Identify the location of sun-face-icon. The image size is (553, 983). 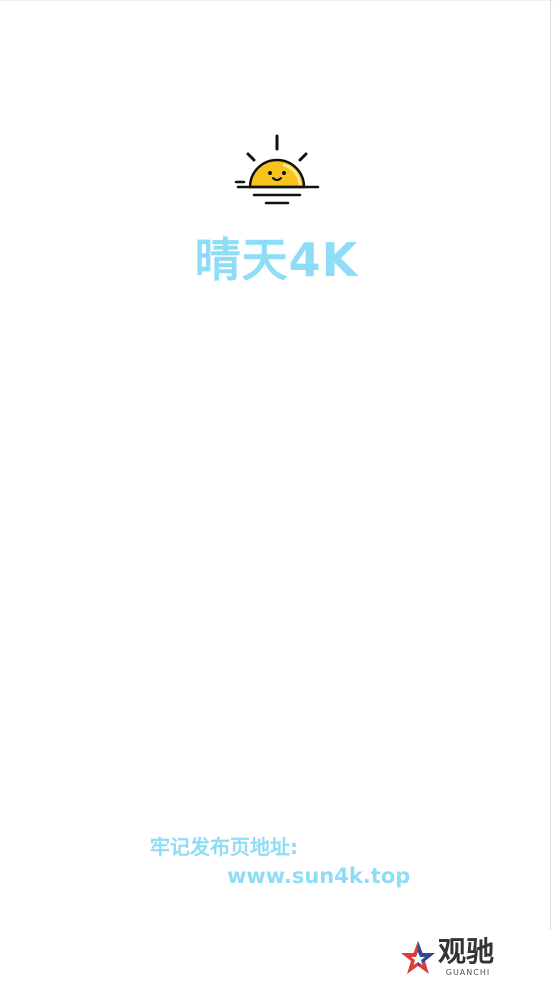
(277, 169).